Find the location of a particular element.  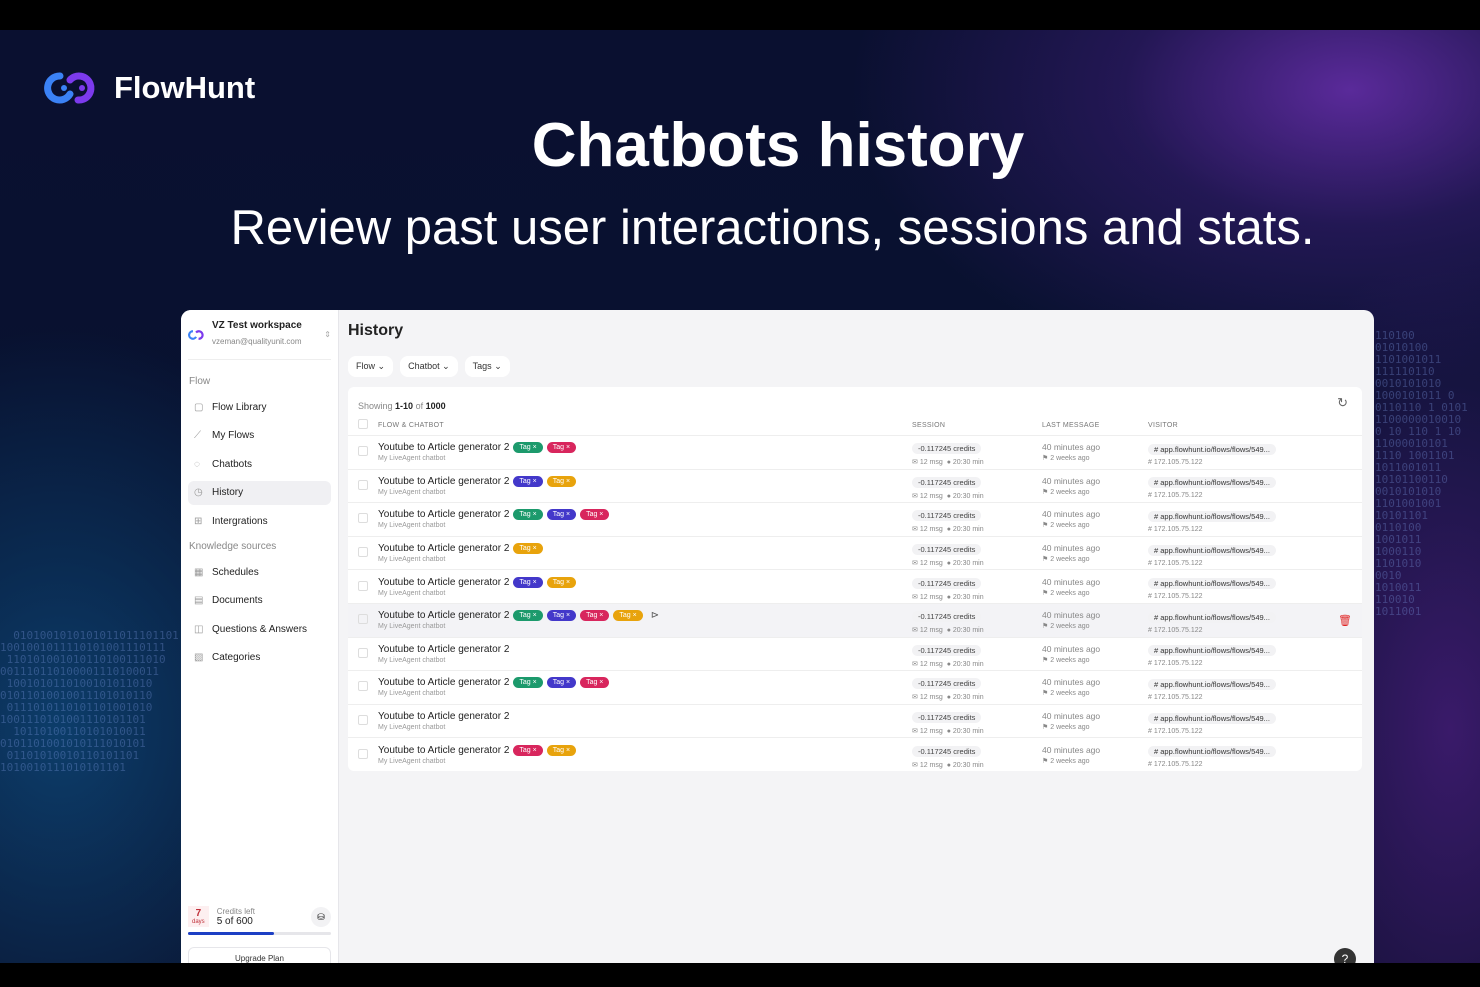

add-tag-icon: ⊳ is located at coordinates (655, 615).